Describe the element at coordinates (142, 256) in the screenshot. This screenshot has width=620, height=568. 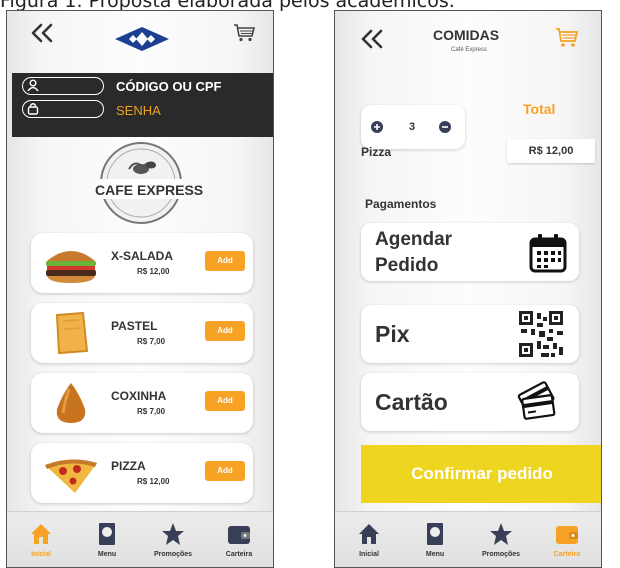
I see `product-name: X-SALADA` at that location.